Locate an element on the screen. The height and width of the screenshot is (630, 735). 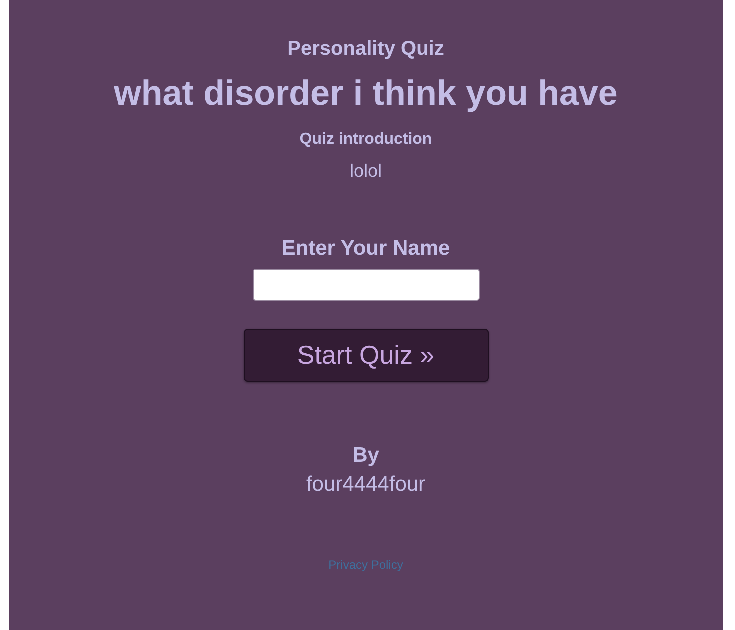
name-label: Enter Your Name is located at coordinates (366, 249).